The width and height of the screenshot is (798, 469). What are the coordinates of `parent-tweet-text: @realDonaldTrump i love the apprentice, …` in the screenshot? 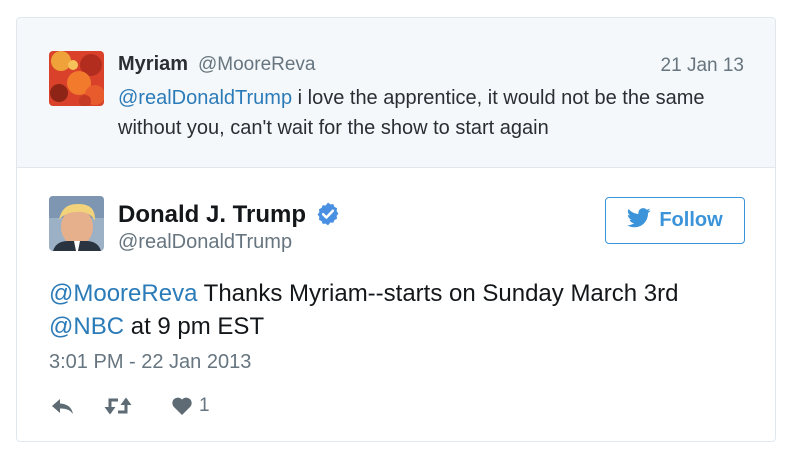 It's located at (438, 113).